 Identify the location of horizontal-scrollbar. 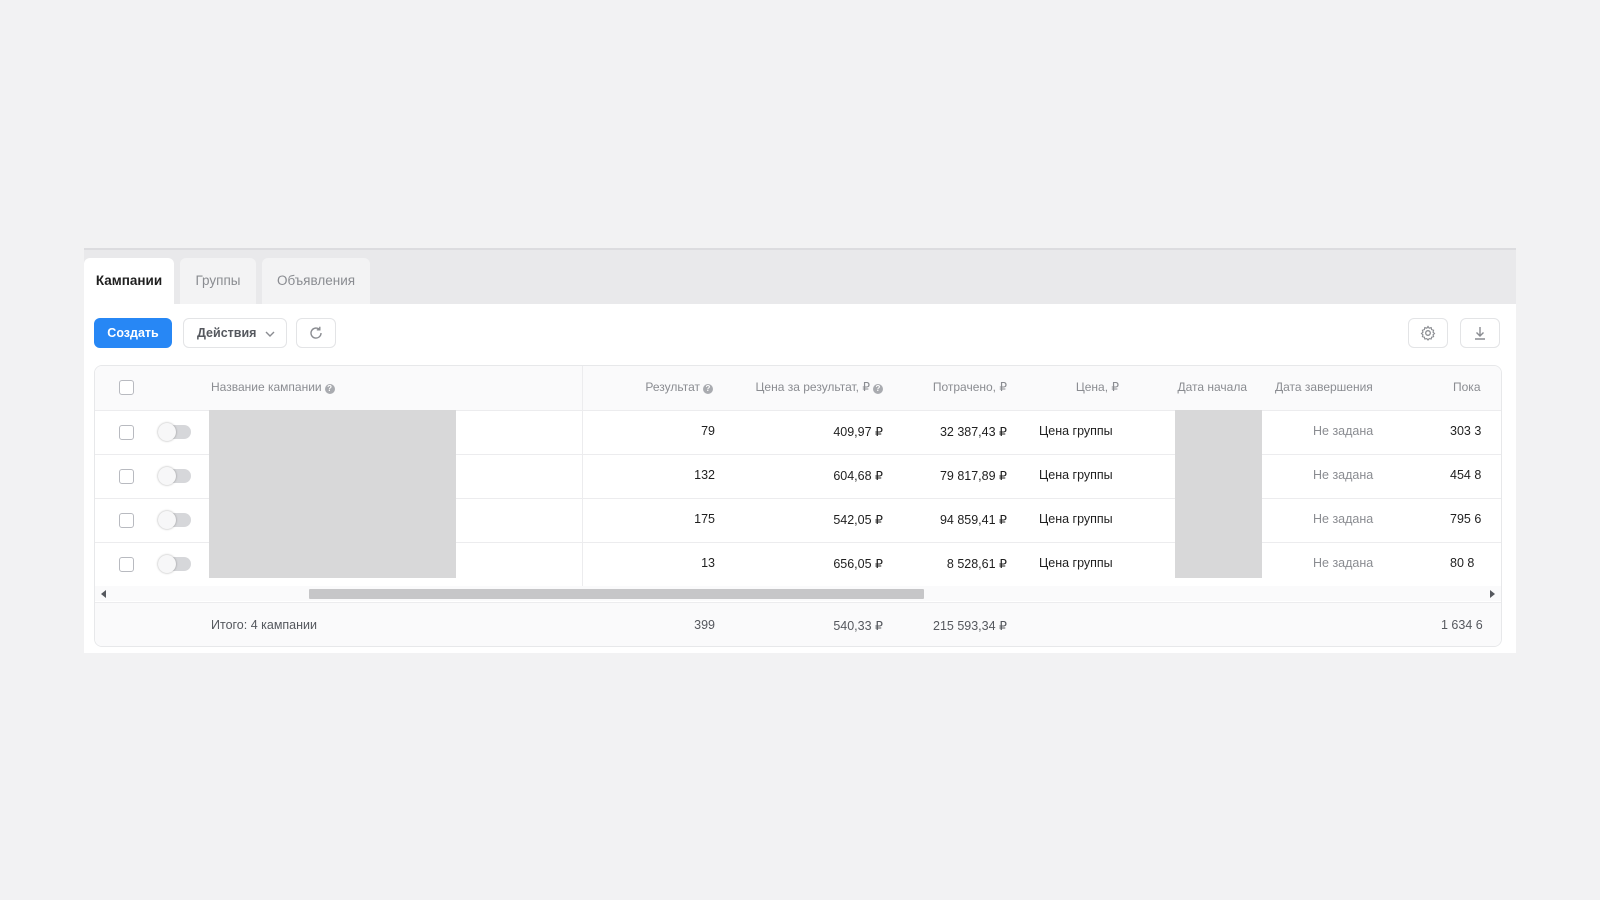
(798, 593).